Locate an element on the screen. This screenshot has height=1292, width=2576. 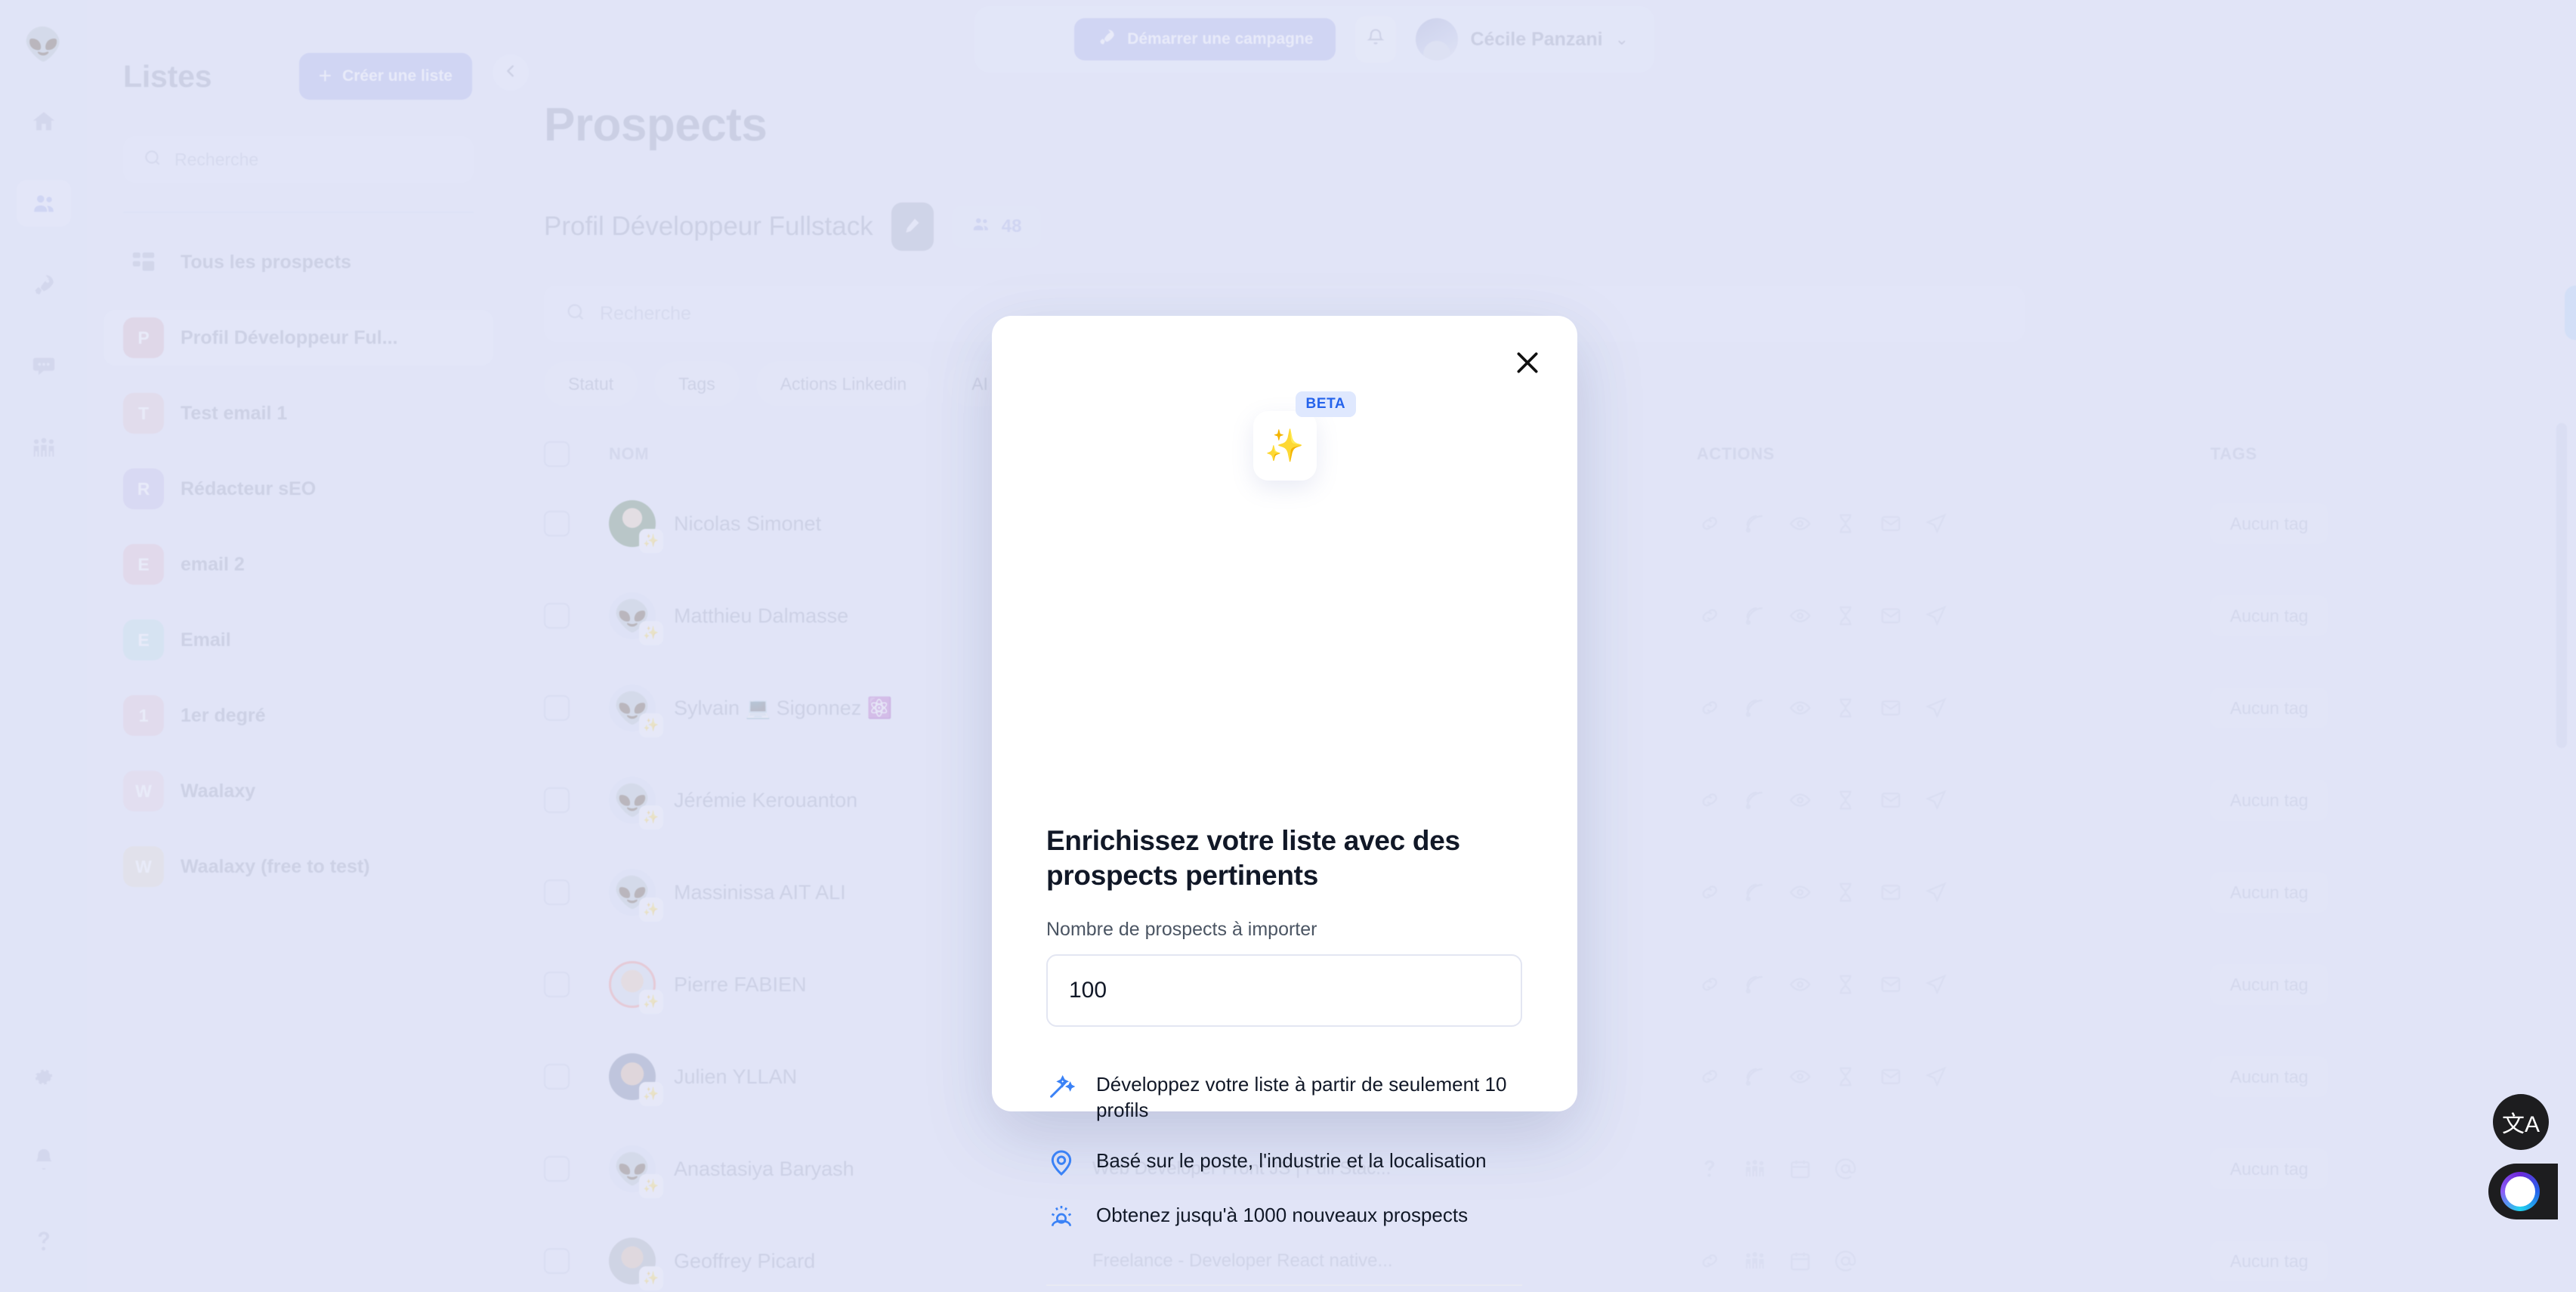
modal-field-label: Nombre de prospects à importer is located at coordinates (1181, 929).